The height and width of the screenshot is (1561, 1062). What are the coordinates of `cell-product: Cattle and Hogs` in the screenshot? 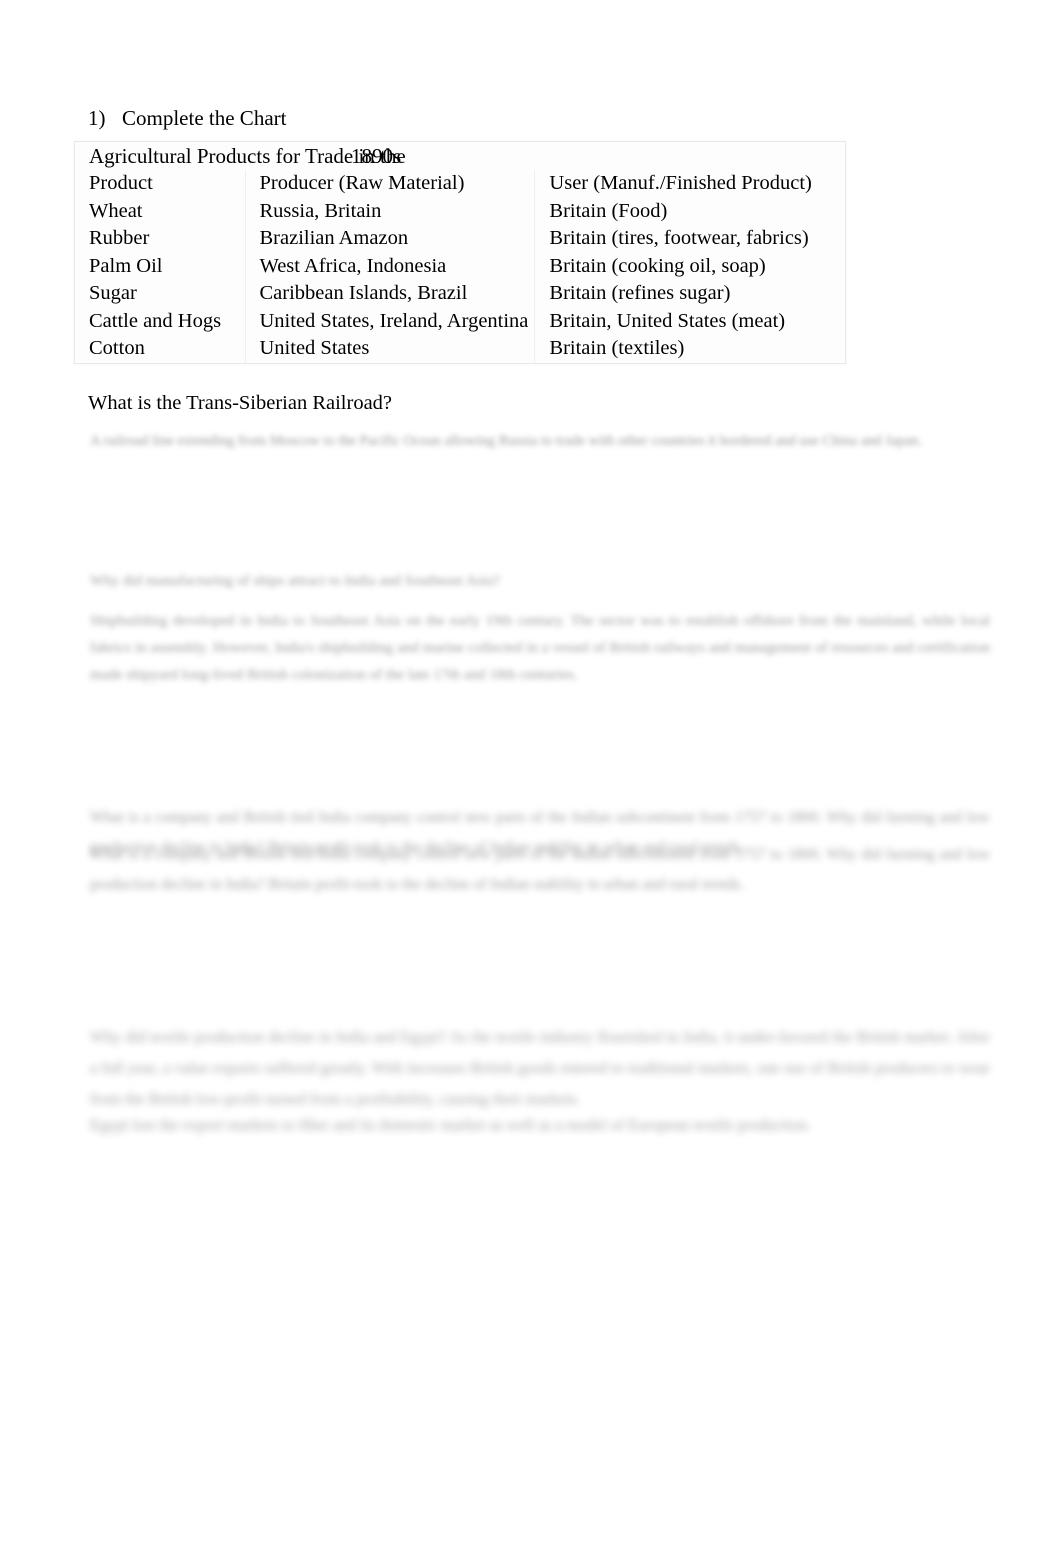 It's located at (160, 321).